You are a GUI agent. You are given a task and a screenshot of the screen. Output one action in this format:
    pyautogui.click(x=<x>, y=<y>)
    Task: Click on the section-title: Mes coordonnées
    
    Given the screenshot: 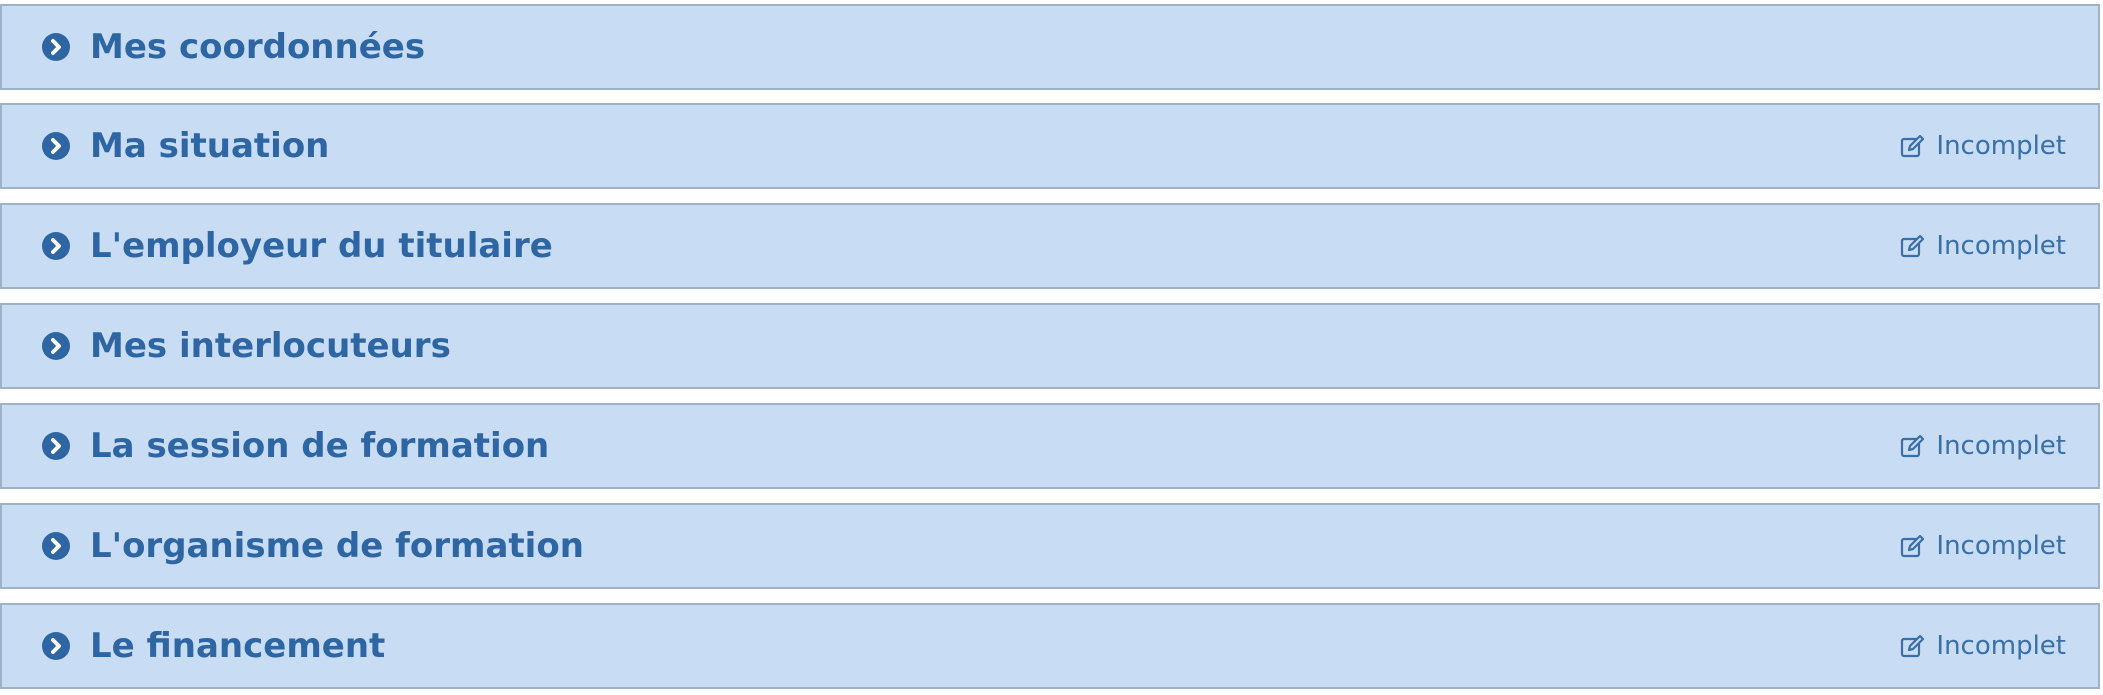 What is the action you would take?
    pyautogui.click(x=258, y=47)
    